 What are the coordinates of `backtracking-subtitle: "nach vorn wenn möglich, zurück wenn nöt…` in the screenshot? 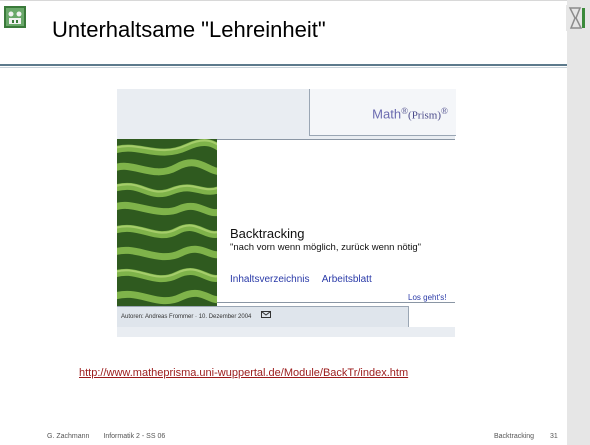 It's located at (326, 247).